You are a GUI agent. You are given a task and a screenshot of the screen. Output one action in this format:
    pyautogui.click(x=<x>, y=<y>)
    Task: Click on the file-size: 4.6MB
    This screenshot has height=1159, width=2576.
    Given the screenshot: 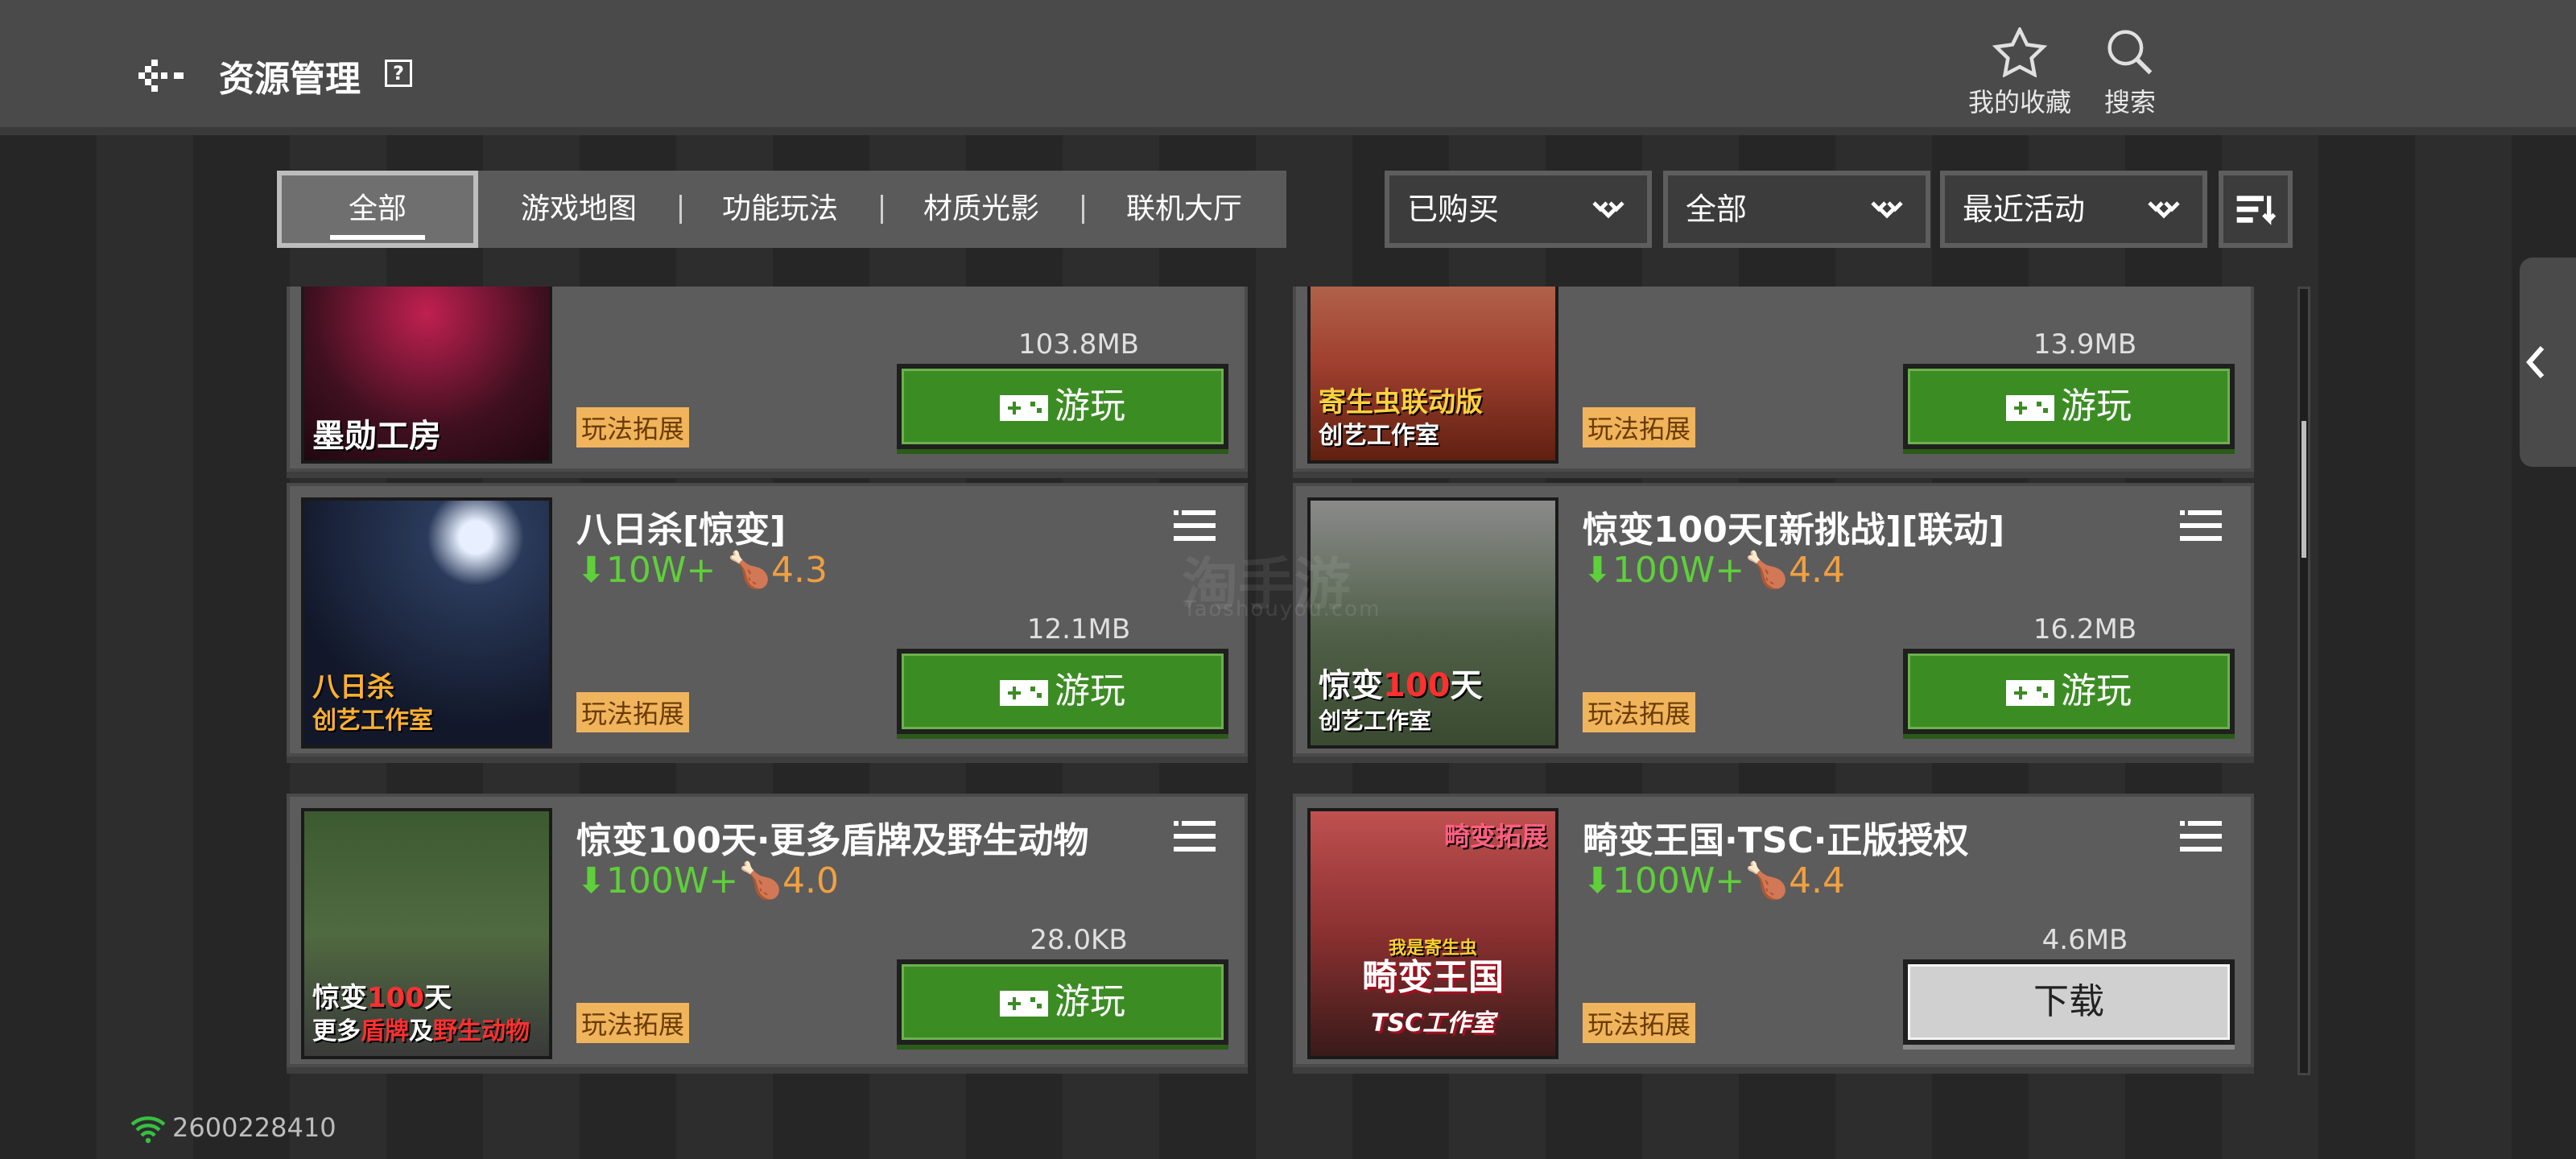 What is the action you would take?
    pyautogui.click(x=2084, y=940)
    